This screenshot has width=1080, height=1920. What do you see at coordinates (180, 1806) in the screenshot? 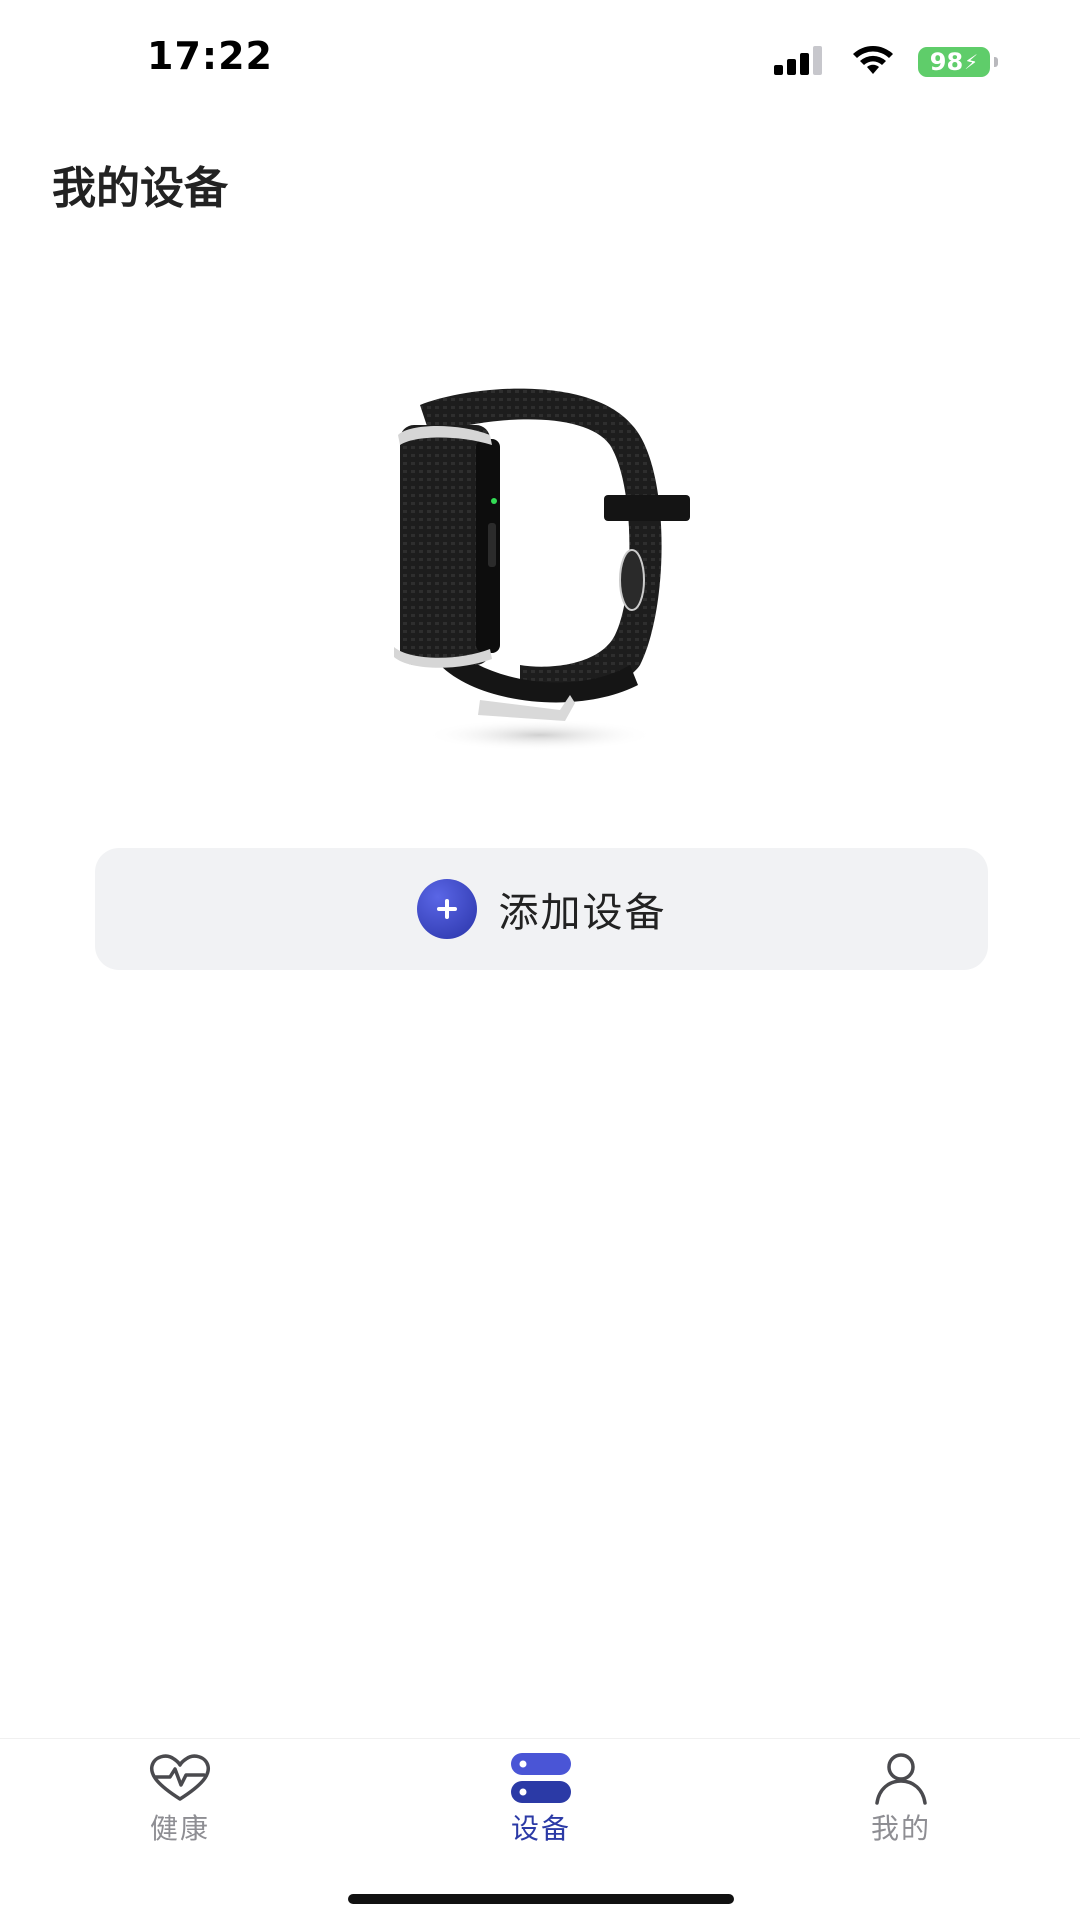
I see `tab-health: 健康` at bounding box center [180, 1806].